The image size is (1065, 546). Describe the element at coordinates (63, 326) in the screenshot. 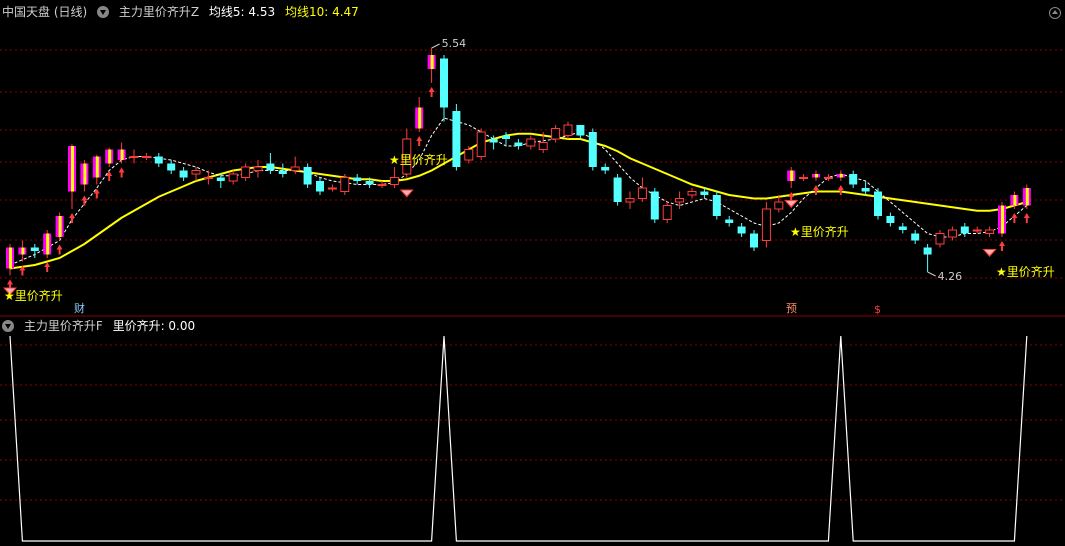

I see `indicator-name-2: 主力里价齐升F` at that location.